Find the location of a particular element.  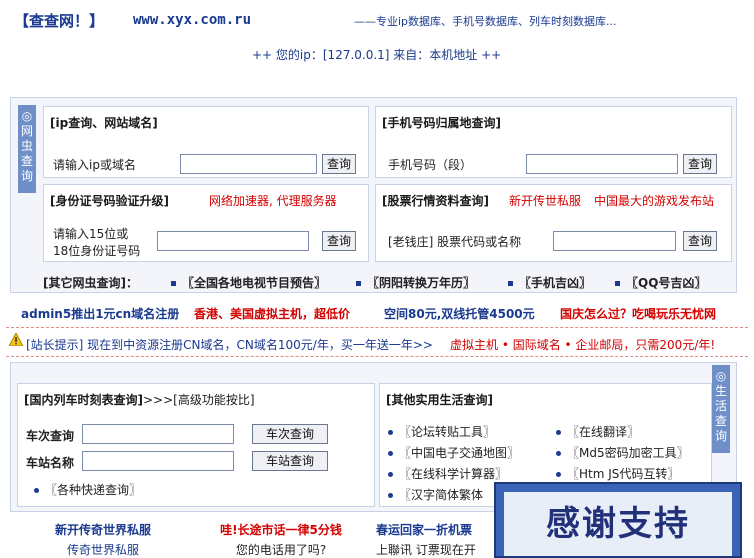

notice-text: [站长提示] 现在到中资源注册CN域名，CN域名100元/年，买一年送一年>> is located at coordinates (229, 344).